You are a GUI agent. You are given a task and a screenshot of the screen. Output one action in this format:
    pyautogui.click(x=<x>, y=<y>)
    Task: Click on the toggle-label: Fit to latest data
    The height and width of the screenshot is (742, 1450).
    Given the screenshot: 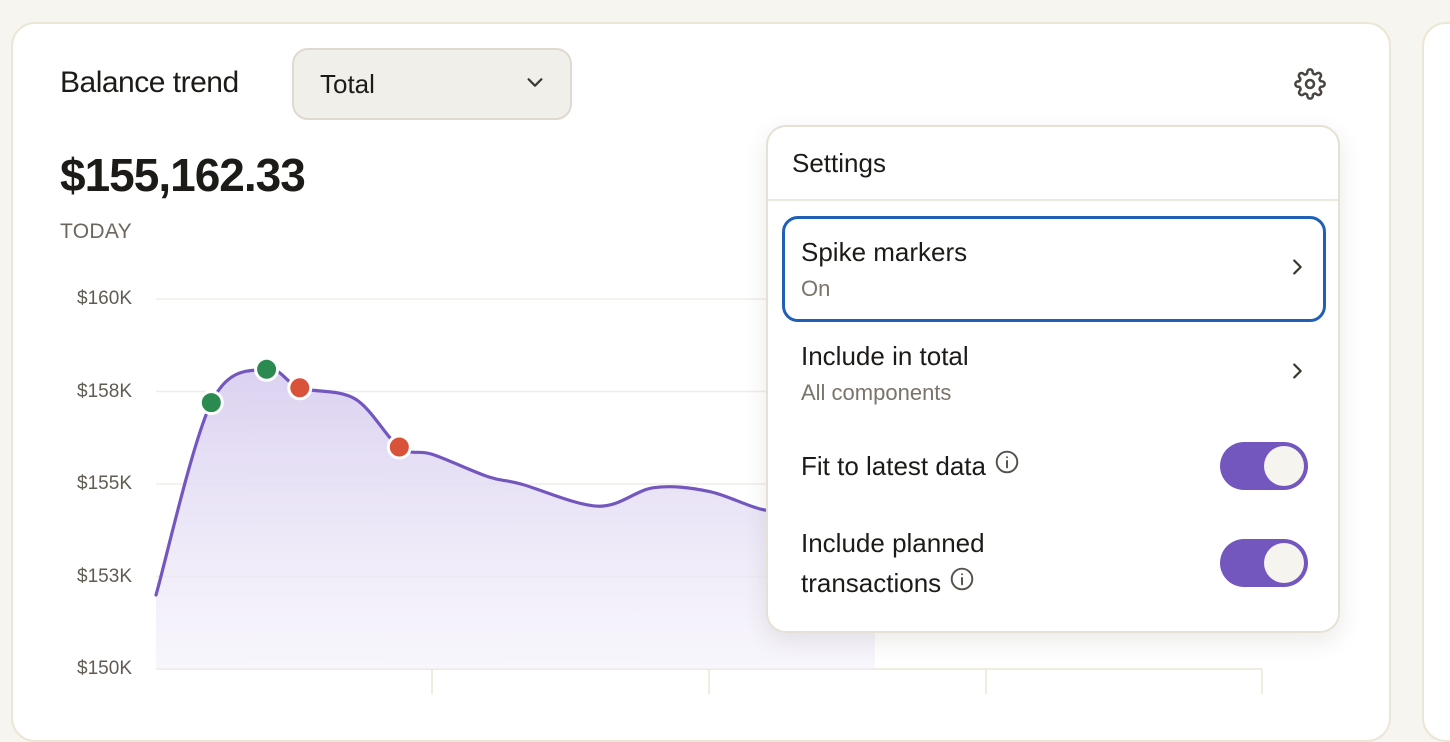 What is the action you would take?
    pyautogui.click(x=910, y=466)
    